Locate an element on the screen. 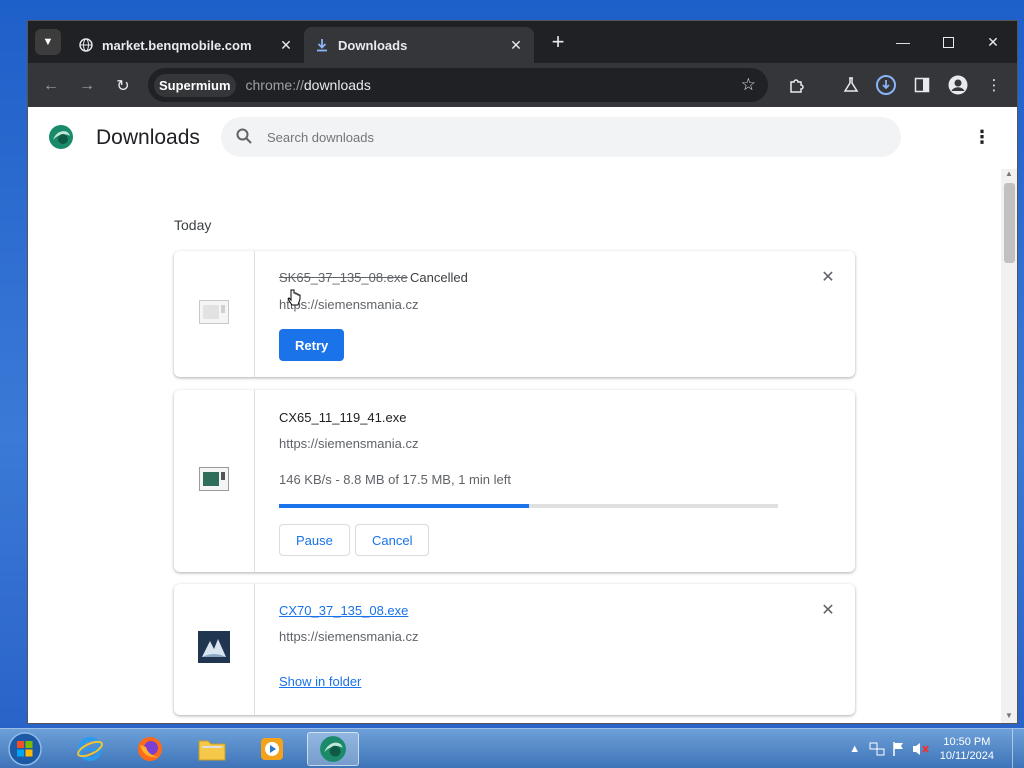 The image size is (1024, 768). clock-date: 10/11/2024 is located at coordinates (966, 756).